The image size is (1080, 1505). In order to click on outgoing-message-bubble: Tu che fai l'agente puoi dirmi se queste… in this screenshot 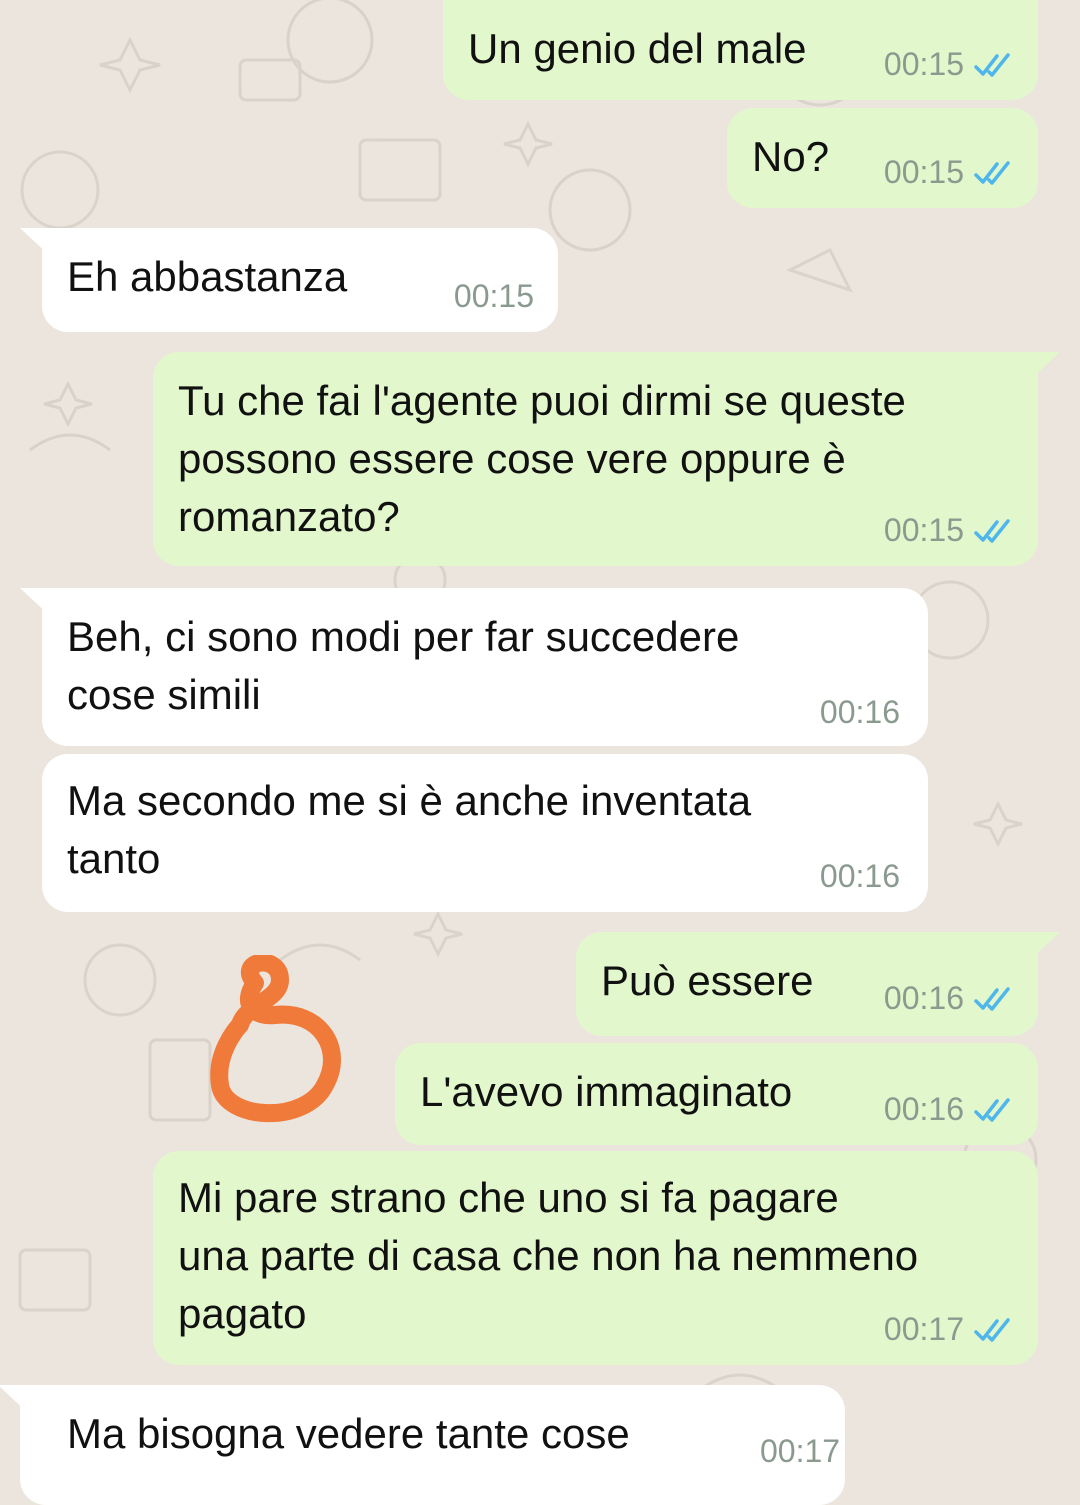, I will do `click(606, 459)`.